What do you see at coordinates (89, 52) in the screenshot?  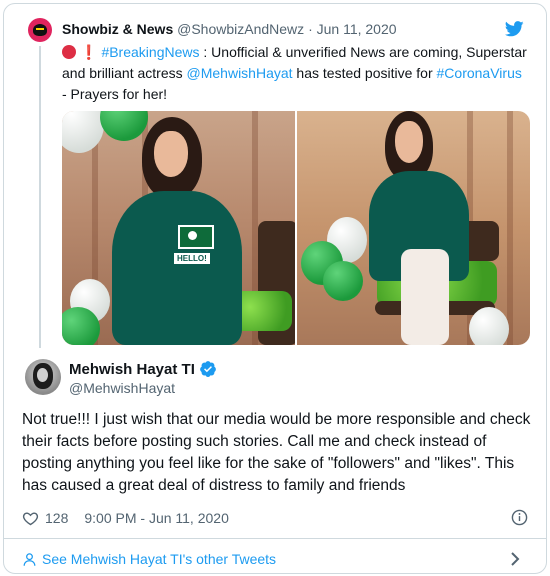 I see `exclamation-emoji: ❗` at bounding box center [89, 52].